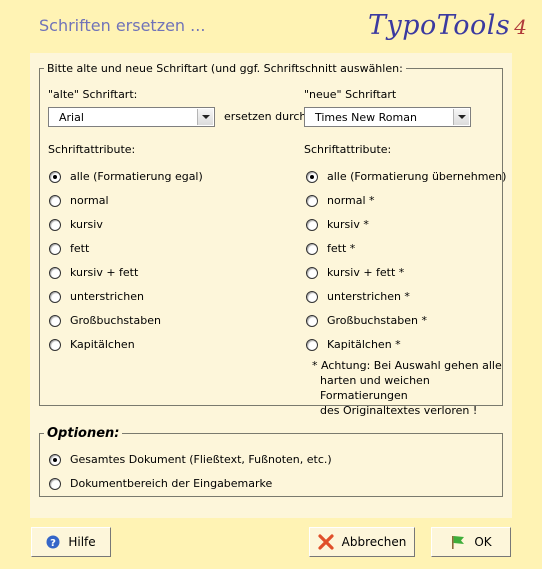  I want to click on radio-option: Kapitälchen *, so click(353, 344).